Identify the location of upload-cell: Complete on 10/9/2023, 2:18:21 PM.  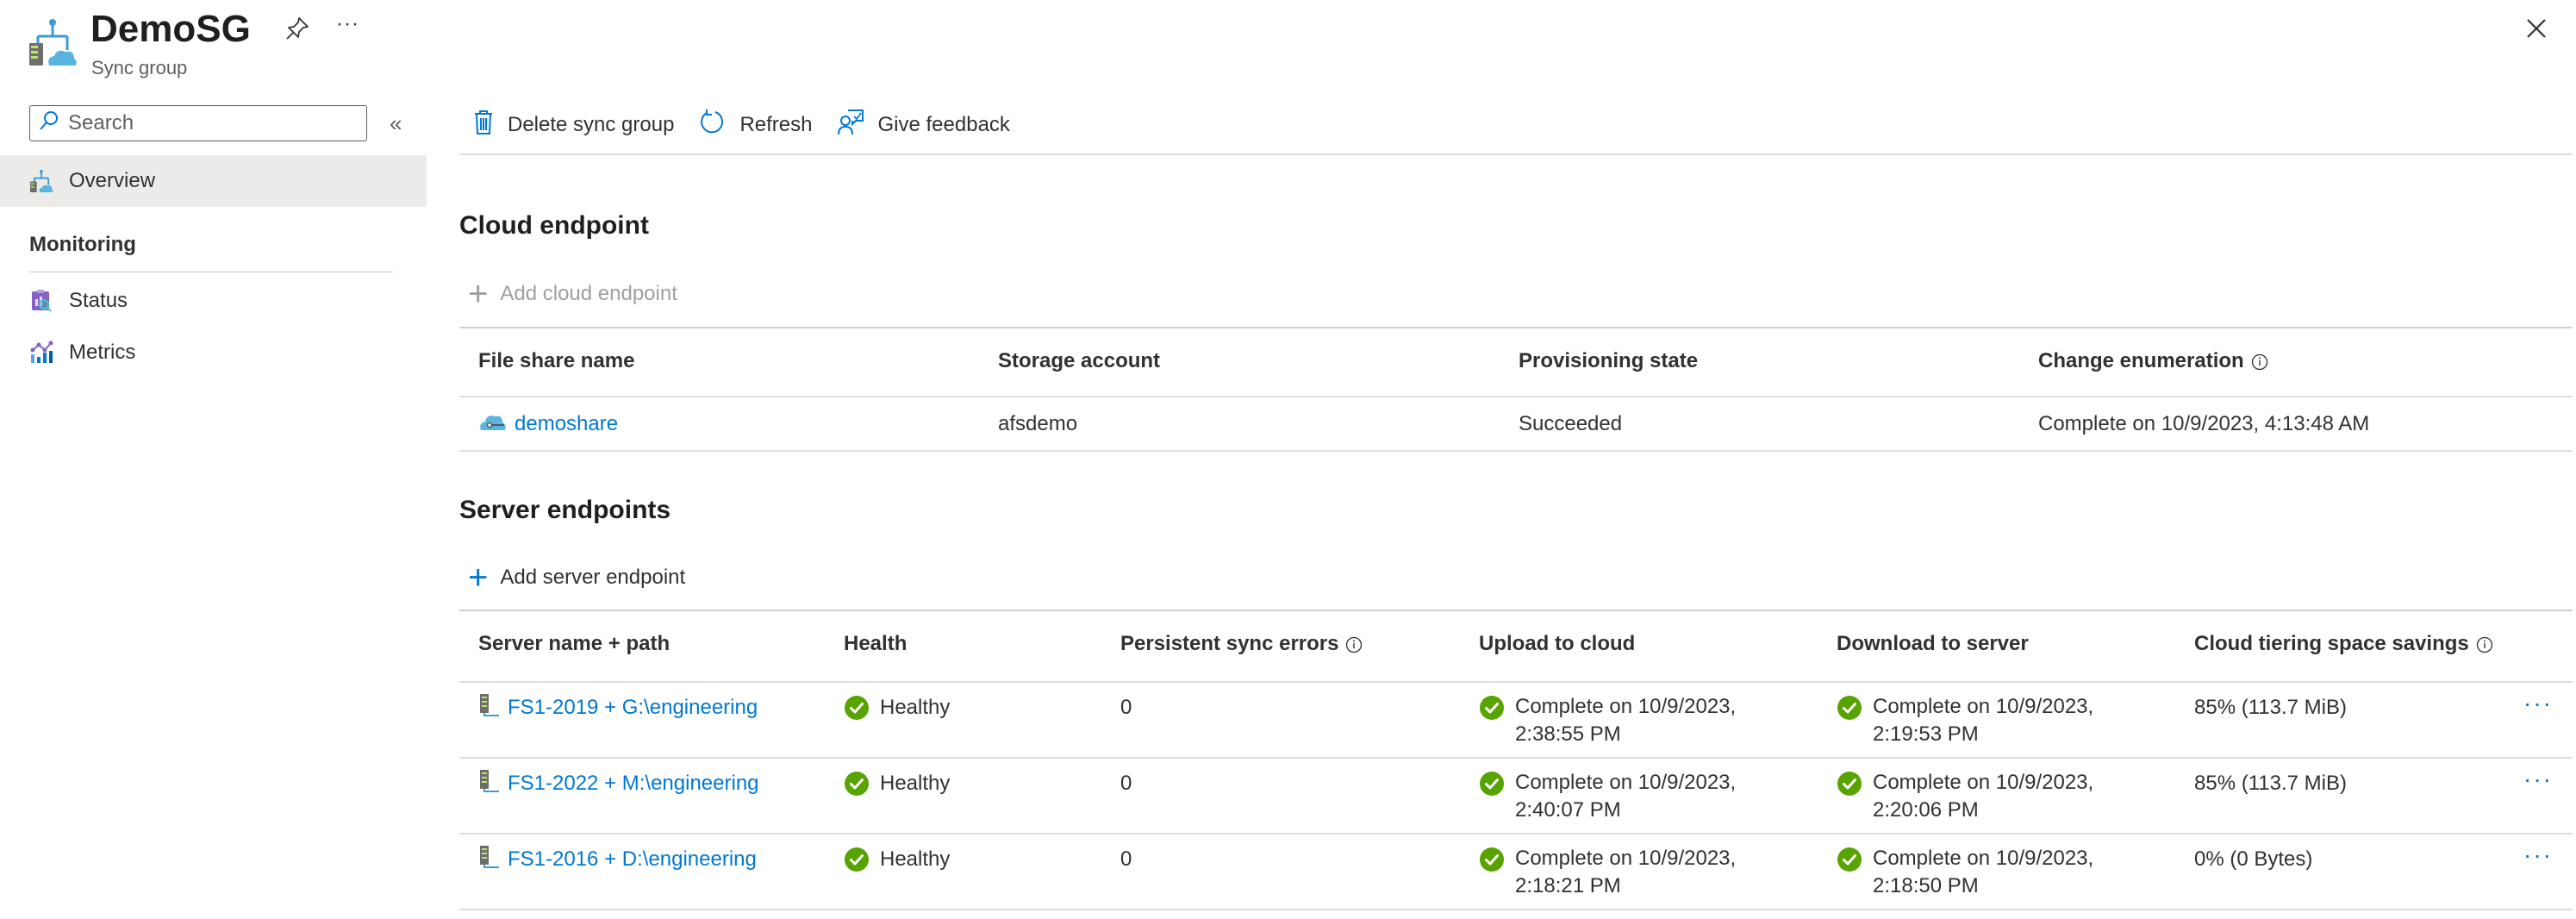
(1607, 872).